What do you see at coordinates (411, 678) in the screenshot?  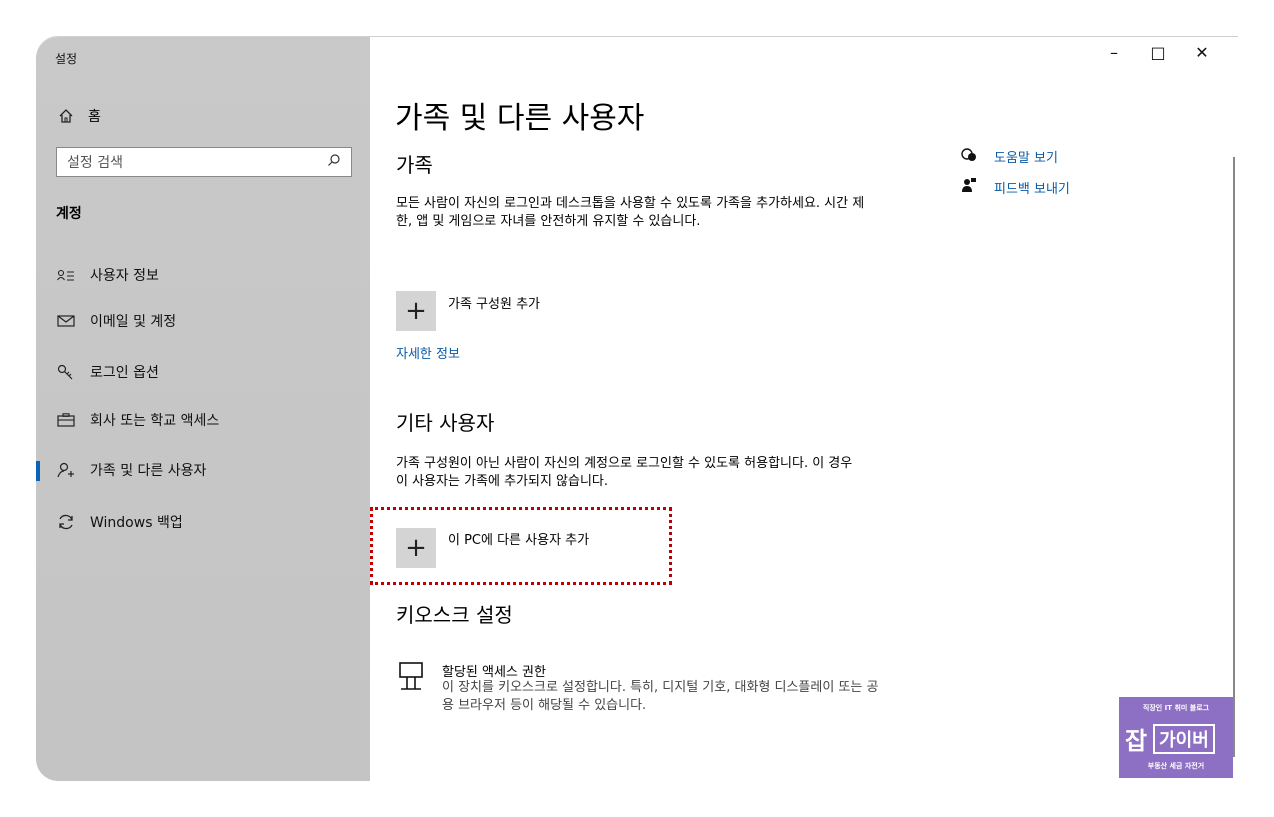 I see `kiosk-icon` at bounding box center [411, 678].